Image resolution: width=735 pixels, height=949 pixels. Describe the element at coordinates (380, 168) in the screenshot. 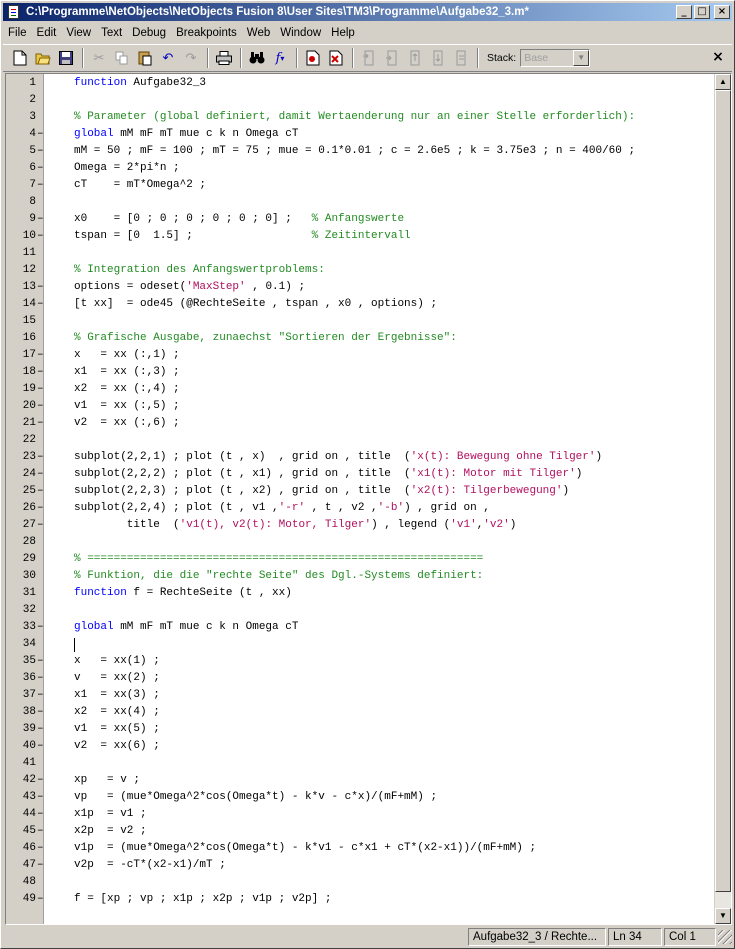

I see `code-line: Omega = 2*pi*n ;` at that location.